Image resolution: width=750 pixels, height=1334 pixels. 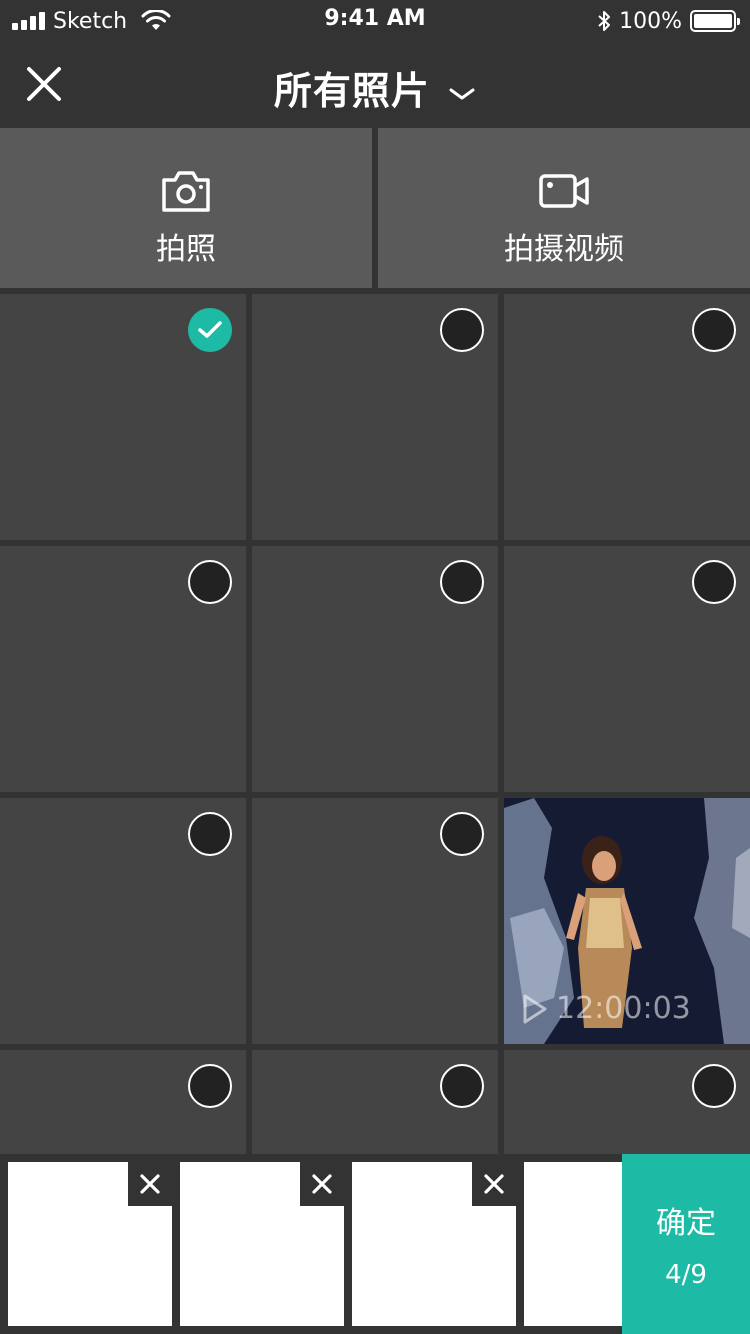 I want to click on capture-row: 拍照 拍摄视频, so click(x=375, y=208).